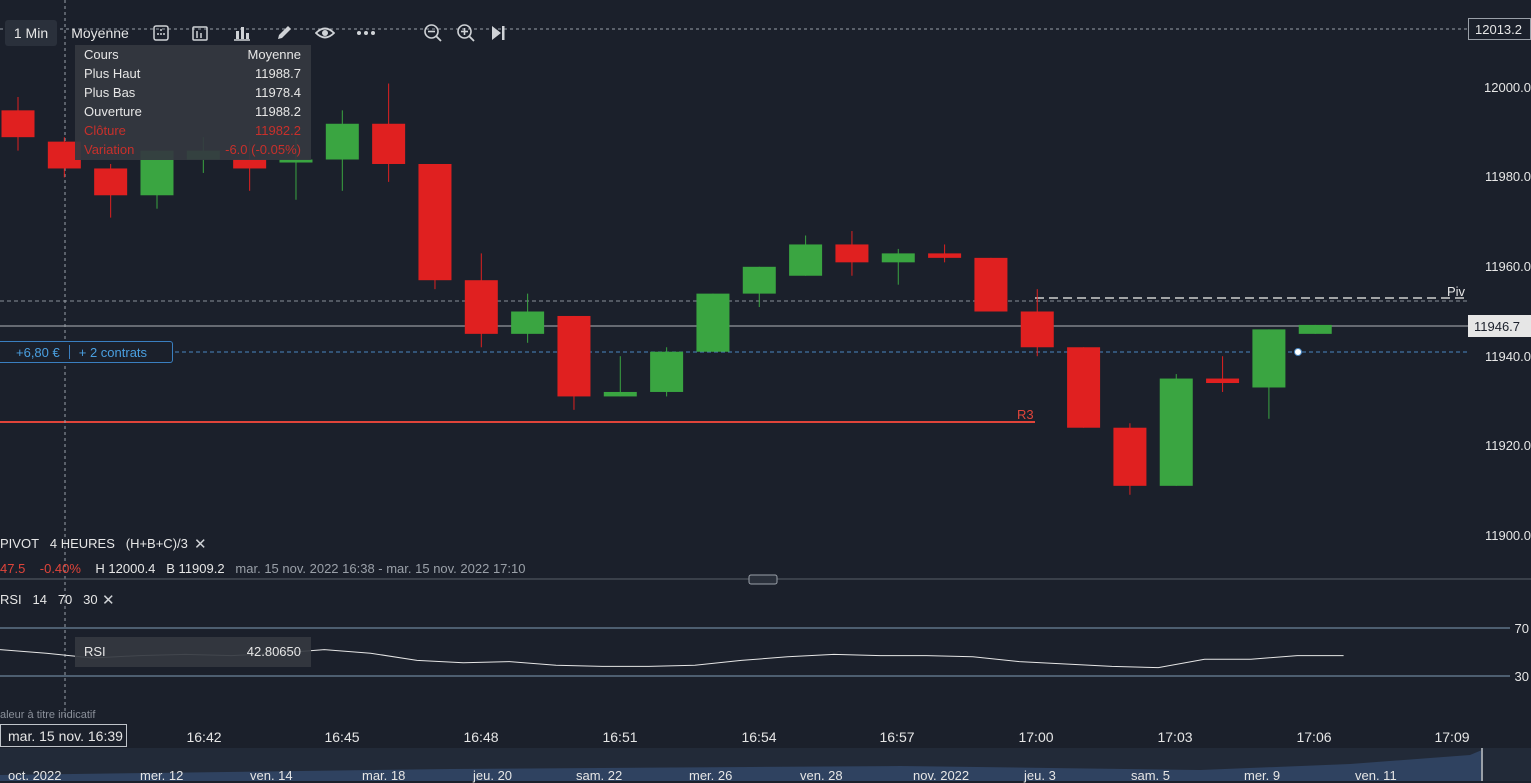  Describe the element at coordinates (105, 130) in the screenshot. I see `info-label-close: Clôture` at that location.